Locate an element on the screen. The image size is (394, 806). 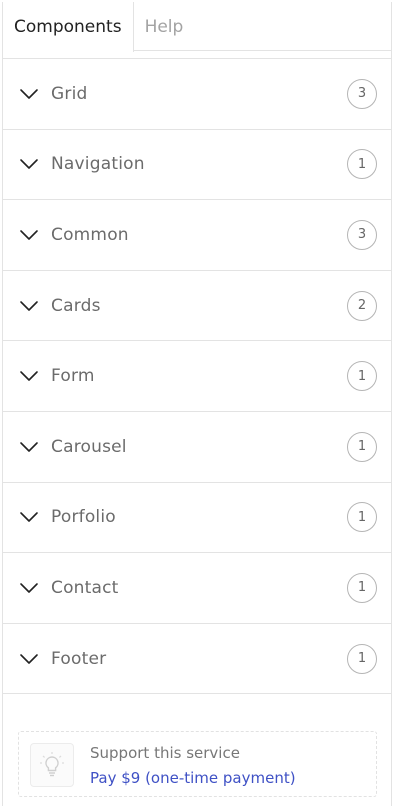
tab-components: Components is located at coordinates (68, 27).